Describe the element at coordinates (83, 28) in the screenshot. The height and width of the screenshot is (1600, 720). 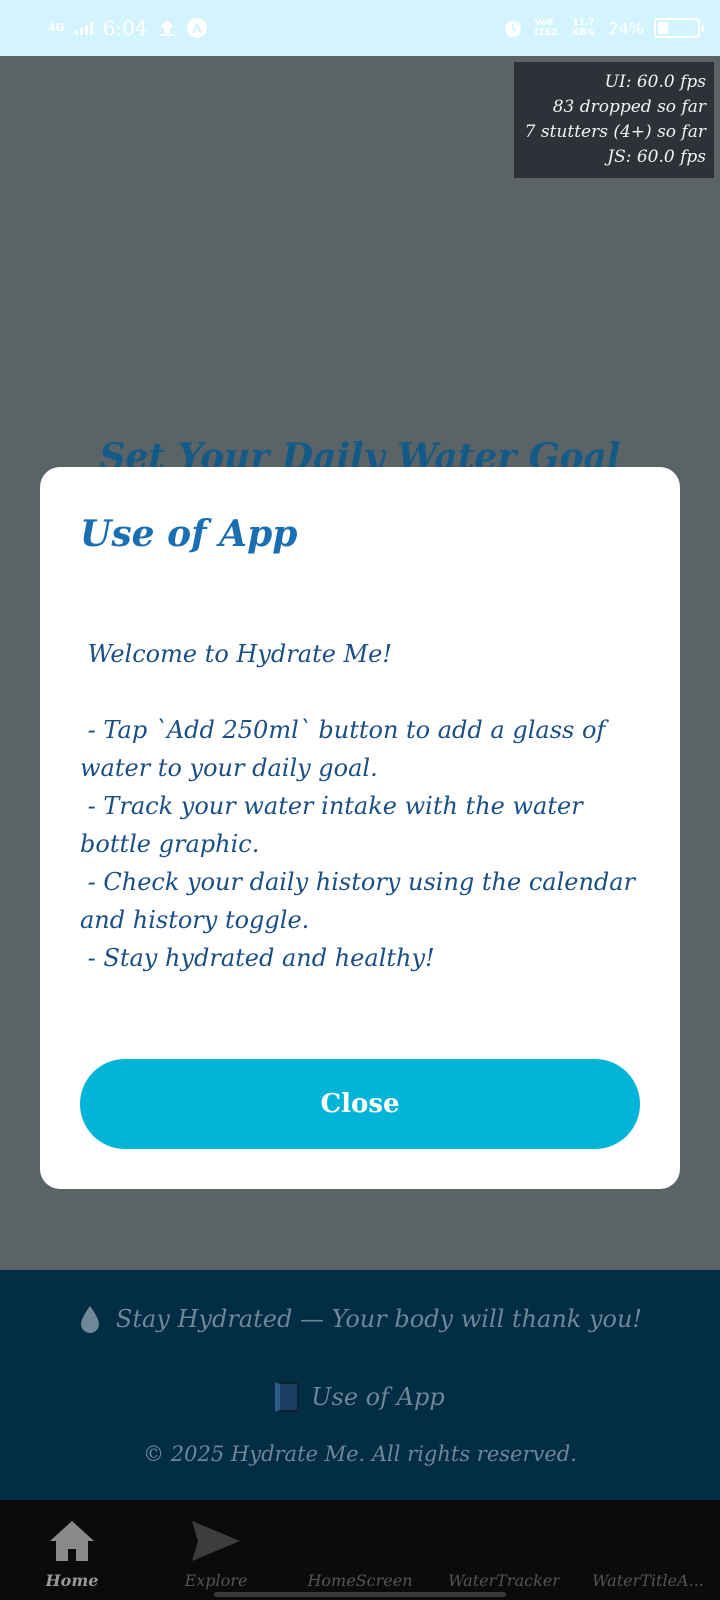
I see `signal-icon` at that location.